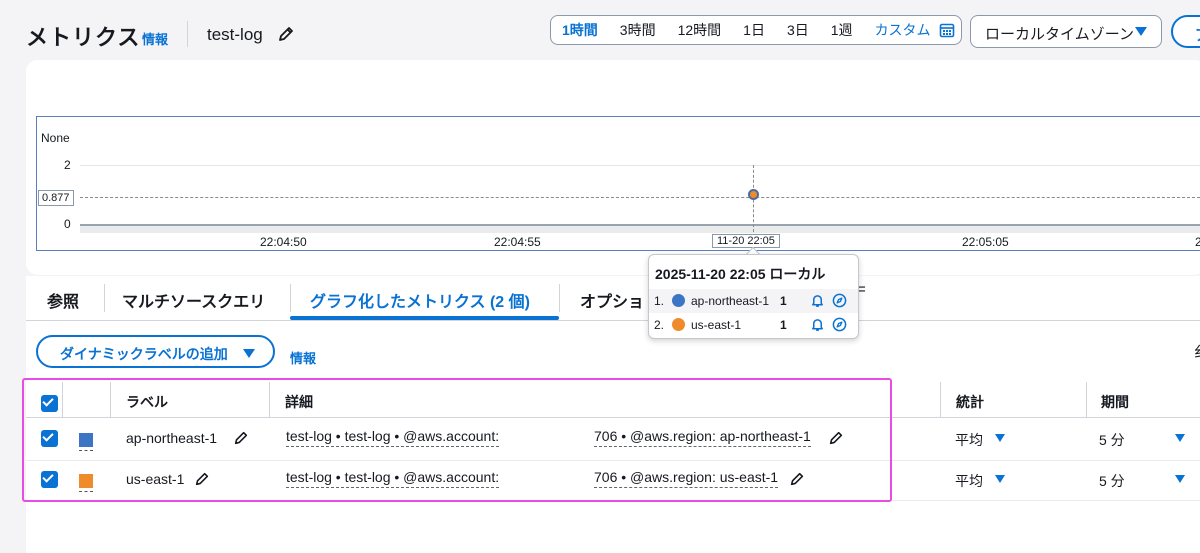 This screenshot has height=553, width=1200. I want to click on tooltip-title: 2025-11-20 22:05 ローカル, so click(740, 274).